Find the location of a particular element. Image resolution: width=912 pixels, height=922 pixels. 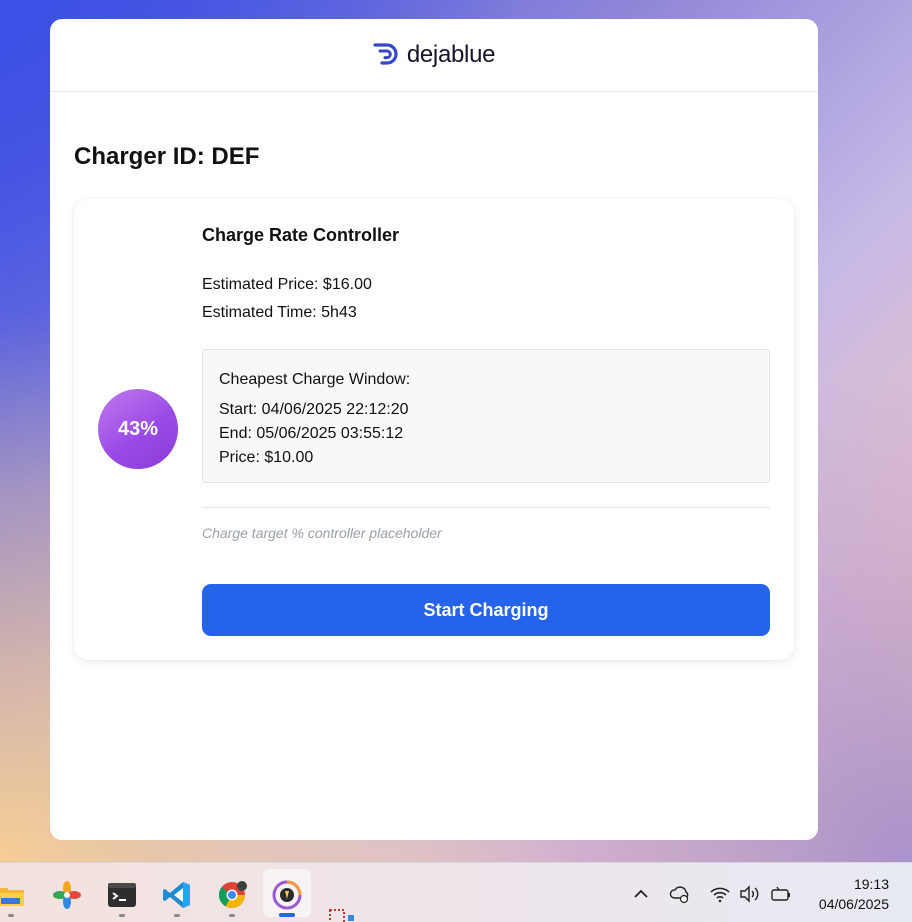

photos-icon is located at coordinates (67, 895).